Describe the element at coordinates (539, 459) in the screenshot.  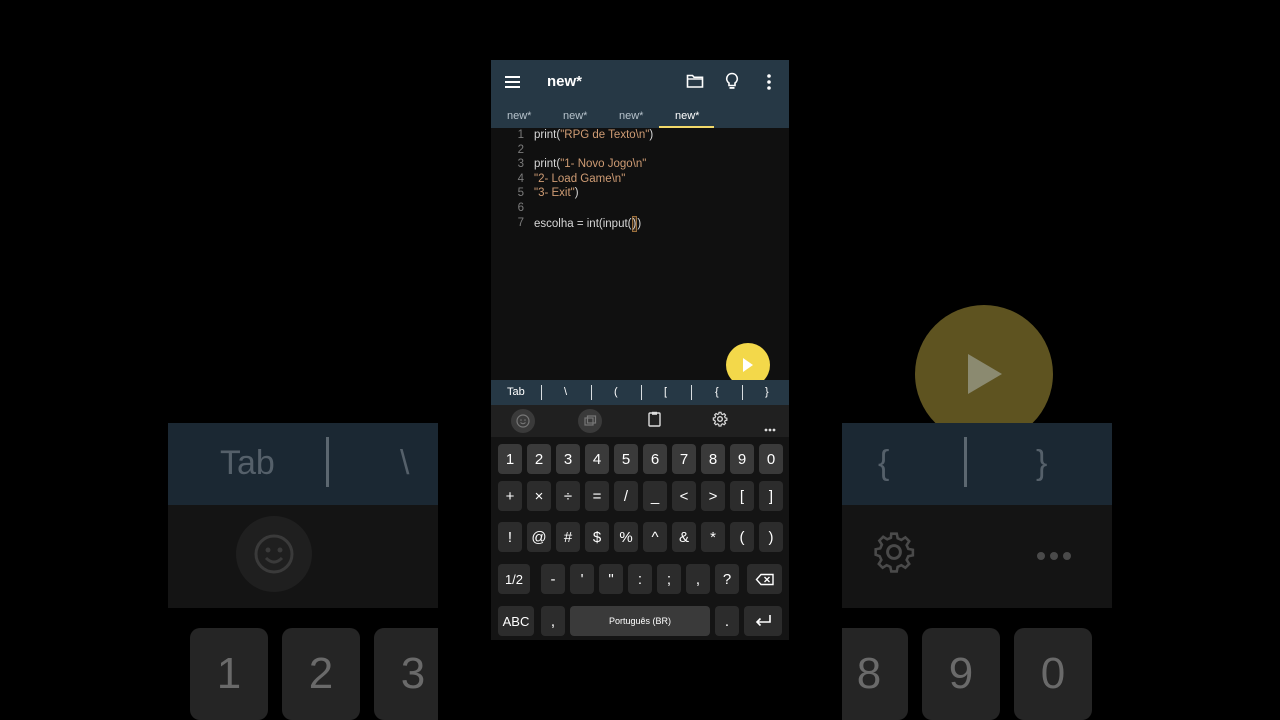
I see `key: 2` at that location.